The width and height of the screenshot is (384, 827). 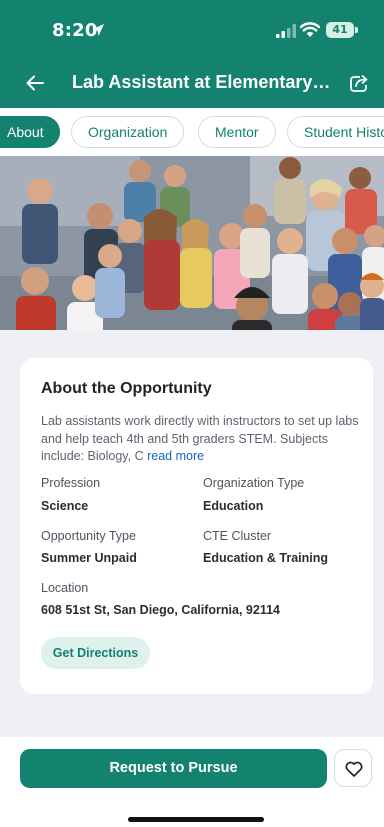 I want to click on read-more-link: read more, so click(x=175, y=456).